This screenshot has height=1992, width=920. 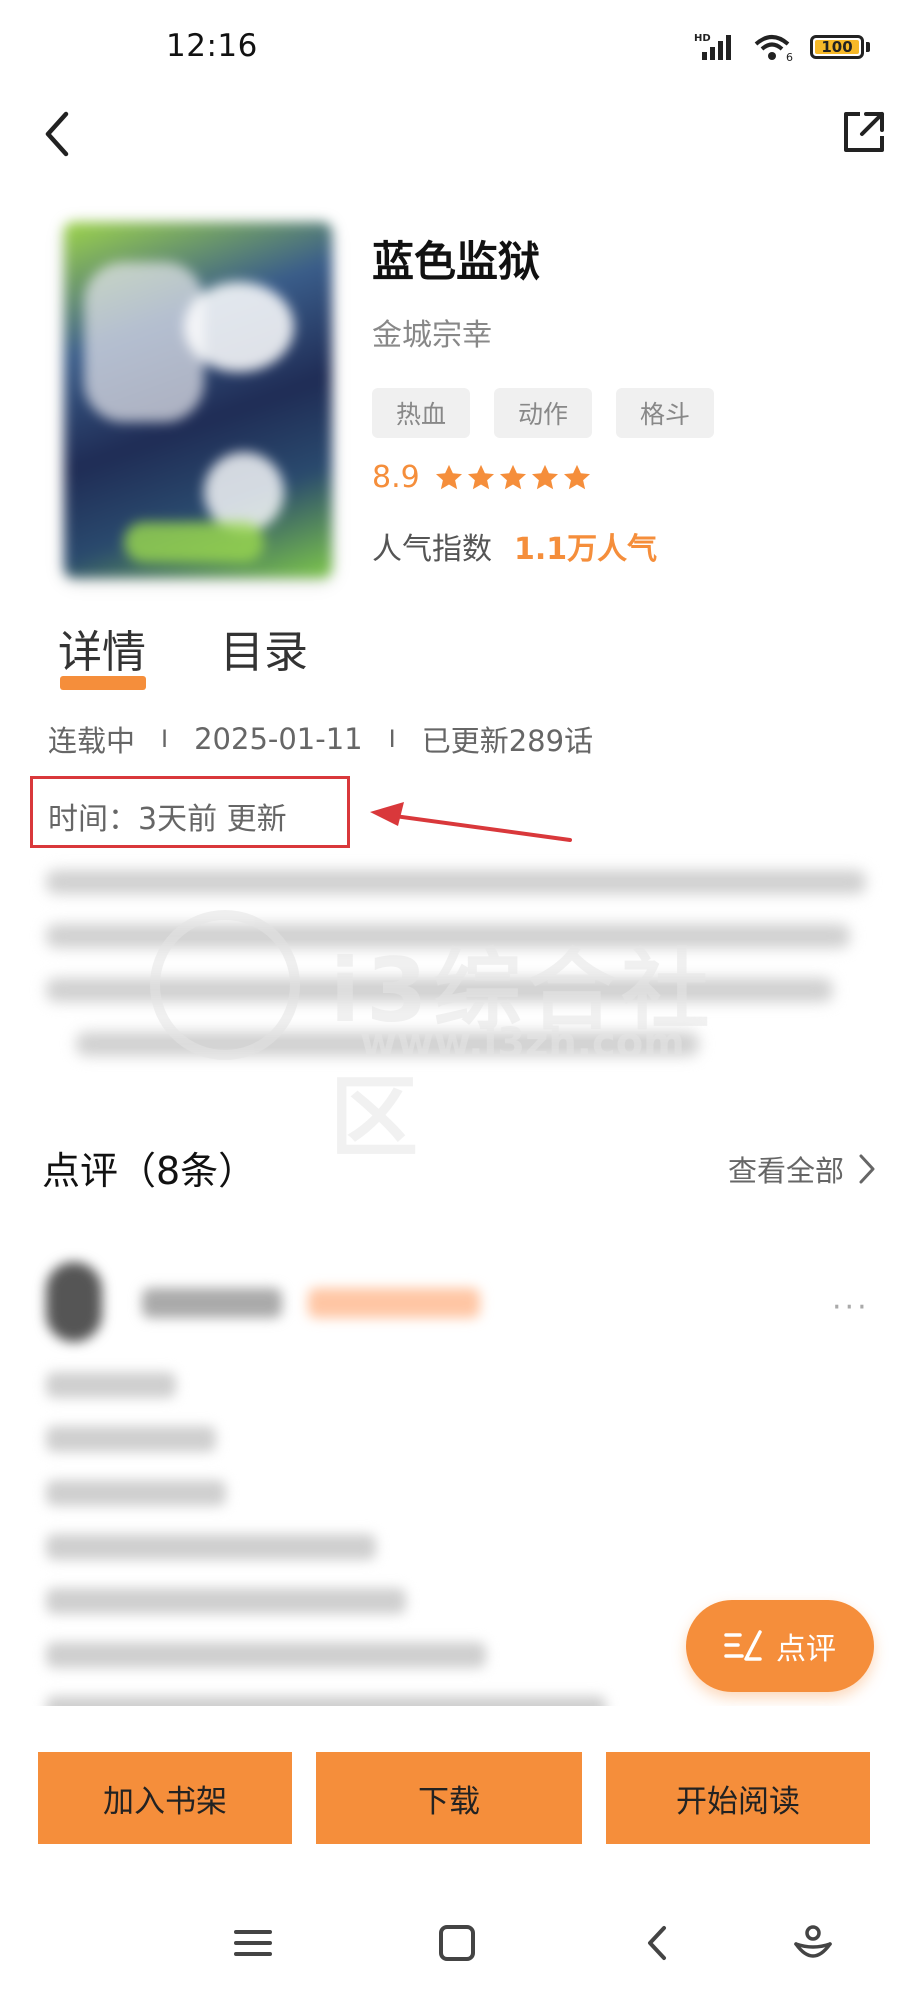 What do you see at coordinates (432, 332) in the screenshot?
I see `book-author: 金城宗幸` at bounding box center [432, 332].